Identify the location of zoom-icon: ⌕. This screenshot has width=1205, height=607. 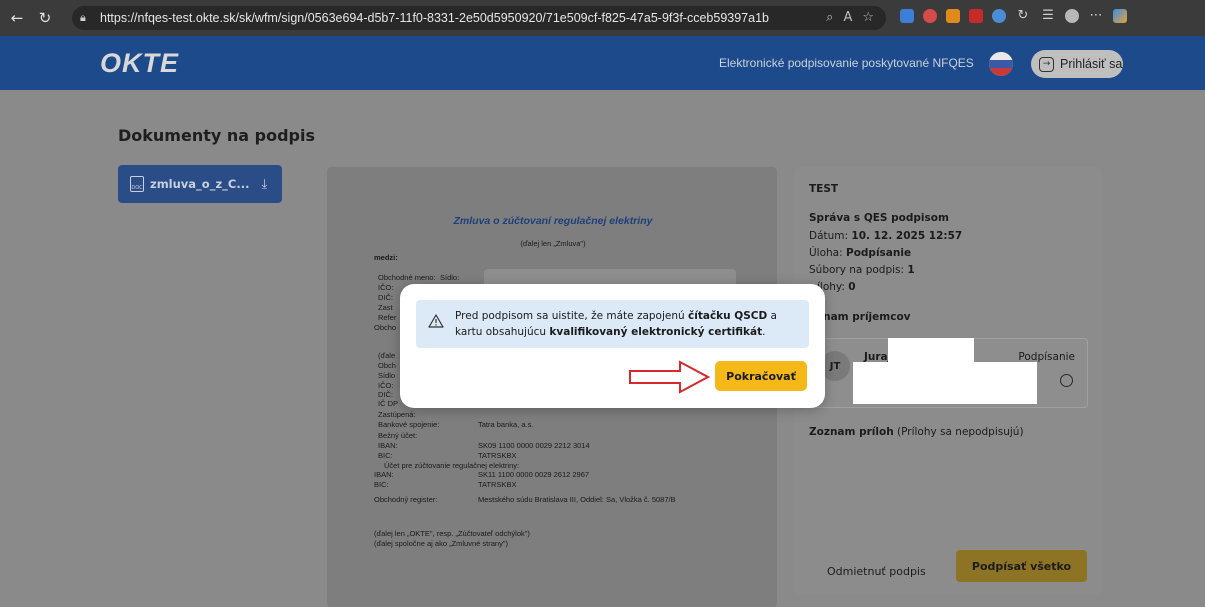
(829, 17).